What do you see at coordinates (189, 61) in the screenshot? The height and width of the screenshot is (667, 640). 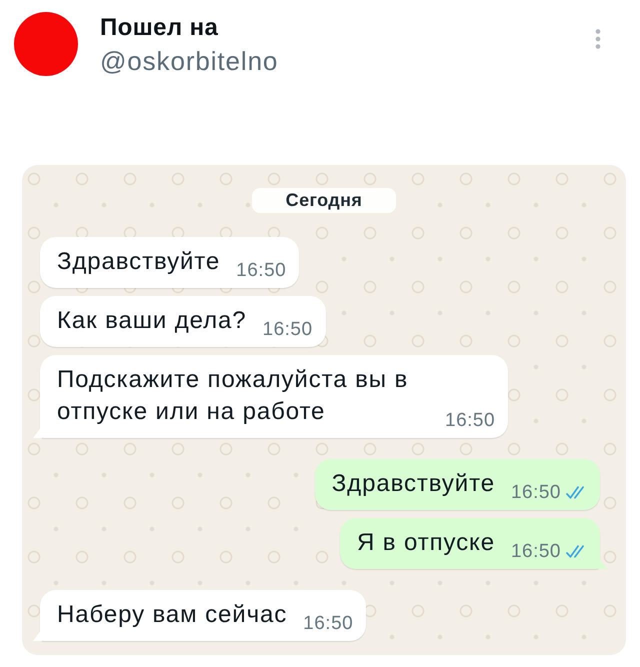 I see `author-handle: @oskorbitelno` at bounding box center [189, 61].